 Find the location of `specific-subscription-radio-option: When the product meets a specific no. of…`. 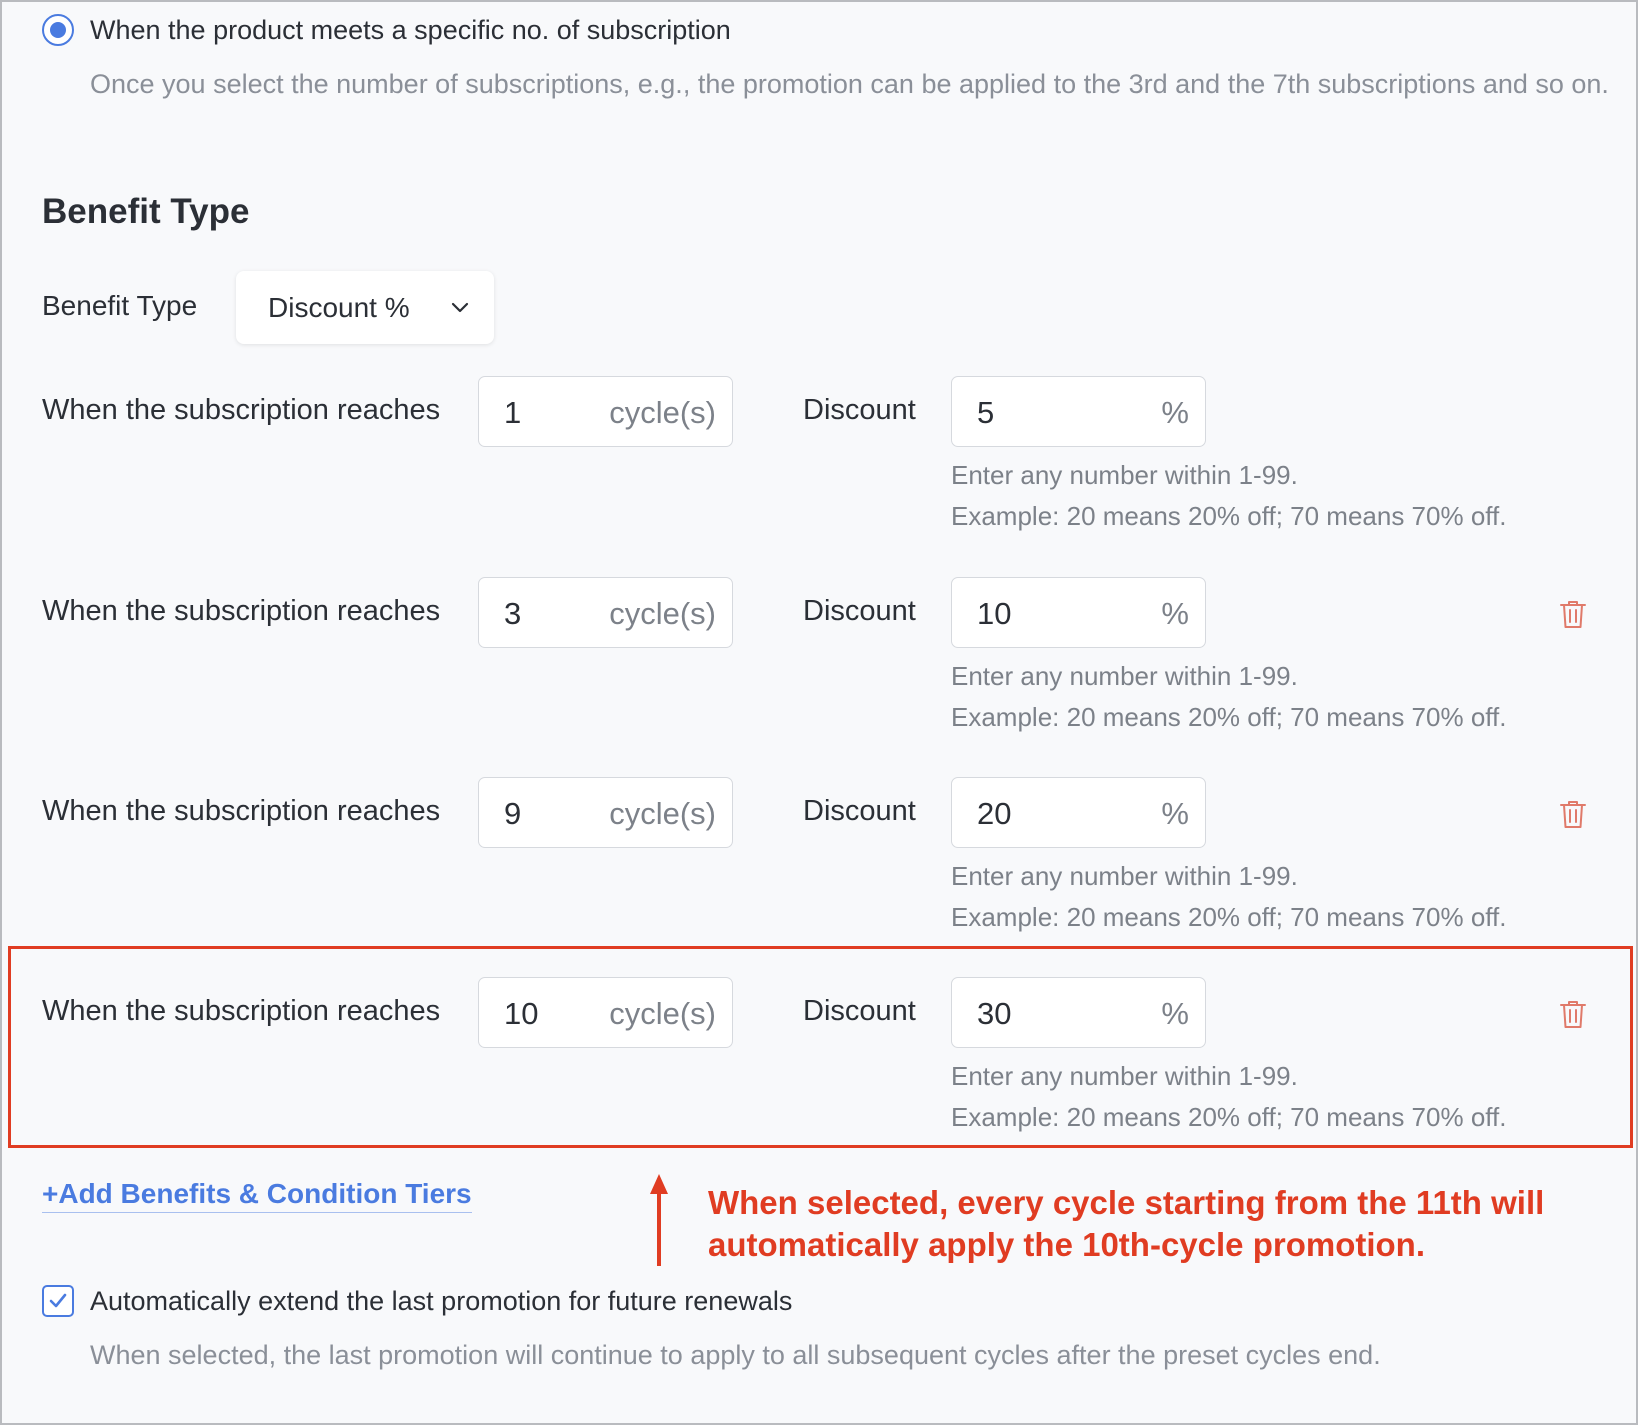

specific-subscription-radio-option: When the product meets a specific no. of… is located at coordinates (386, 30).